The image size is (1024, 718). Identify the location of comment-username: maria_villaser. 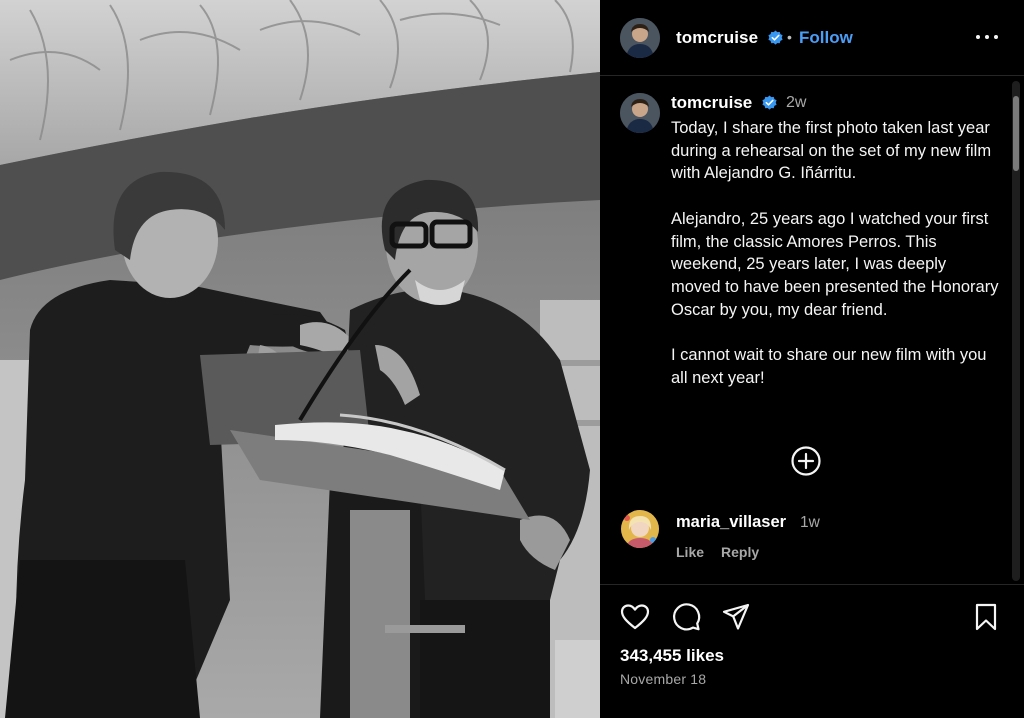
(731, 522).